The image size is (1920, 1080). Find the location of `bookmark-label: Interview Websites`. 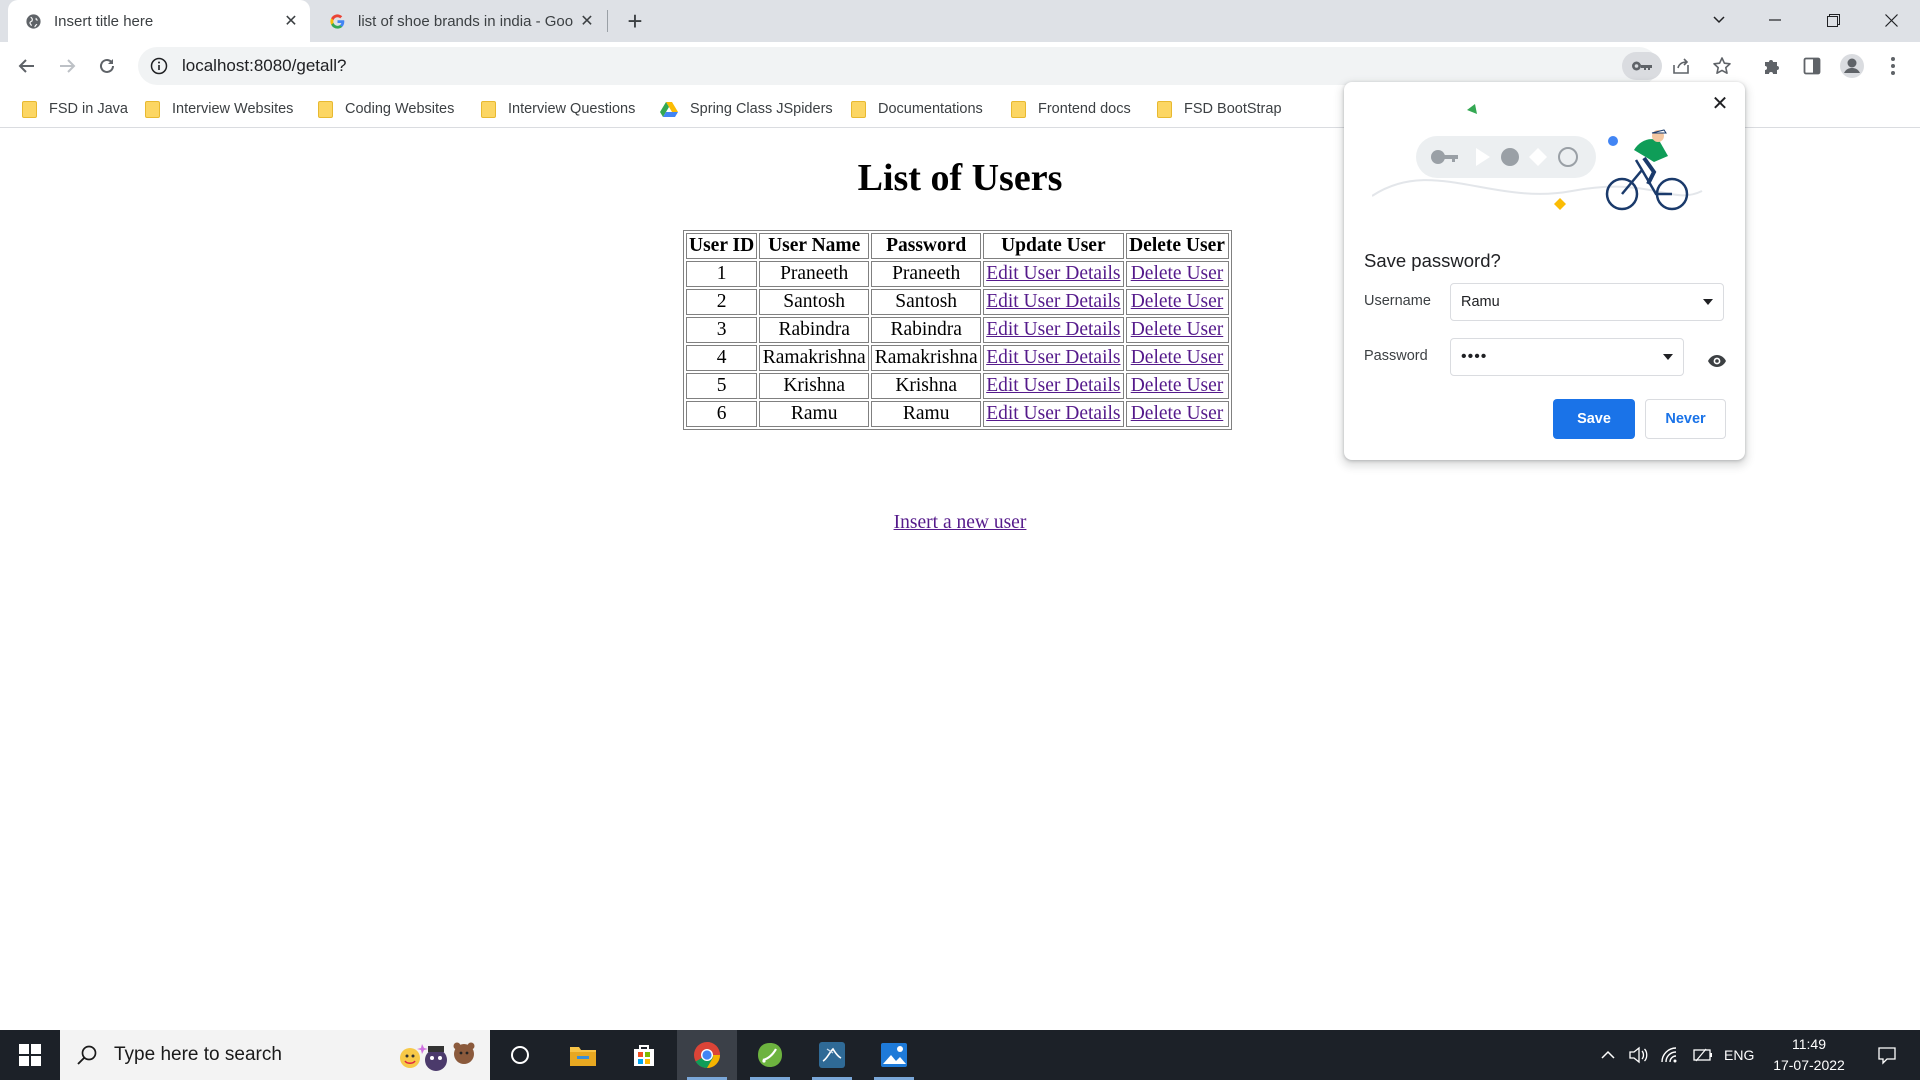

bookmark-label: Interview Websites is located at coordinates (233, 109).